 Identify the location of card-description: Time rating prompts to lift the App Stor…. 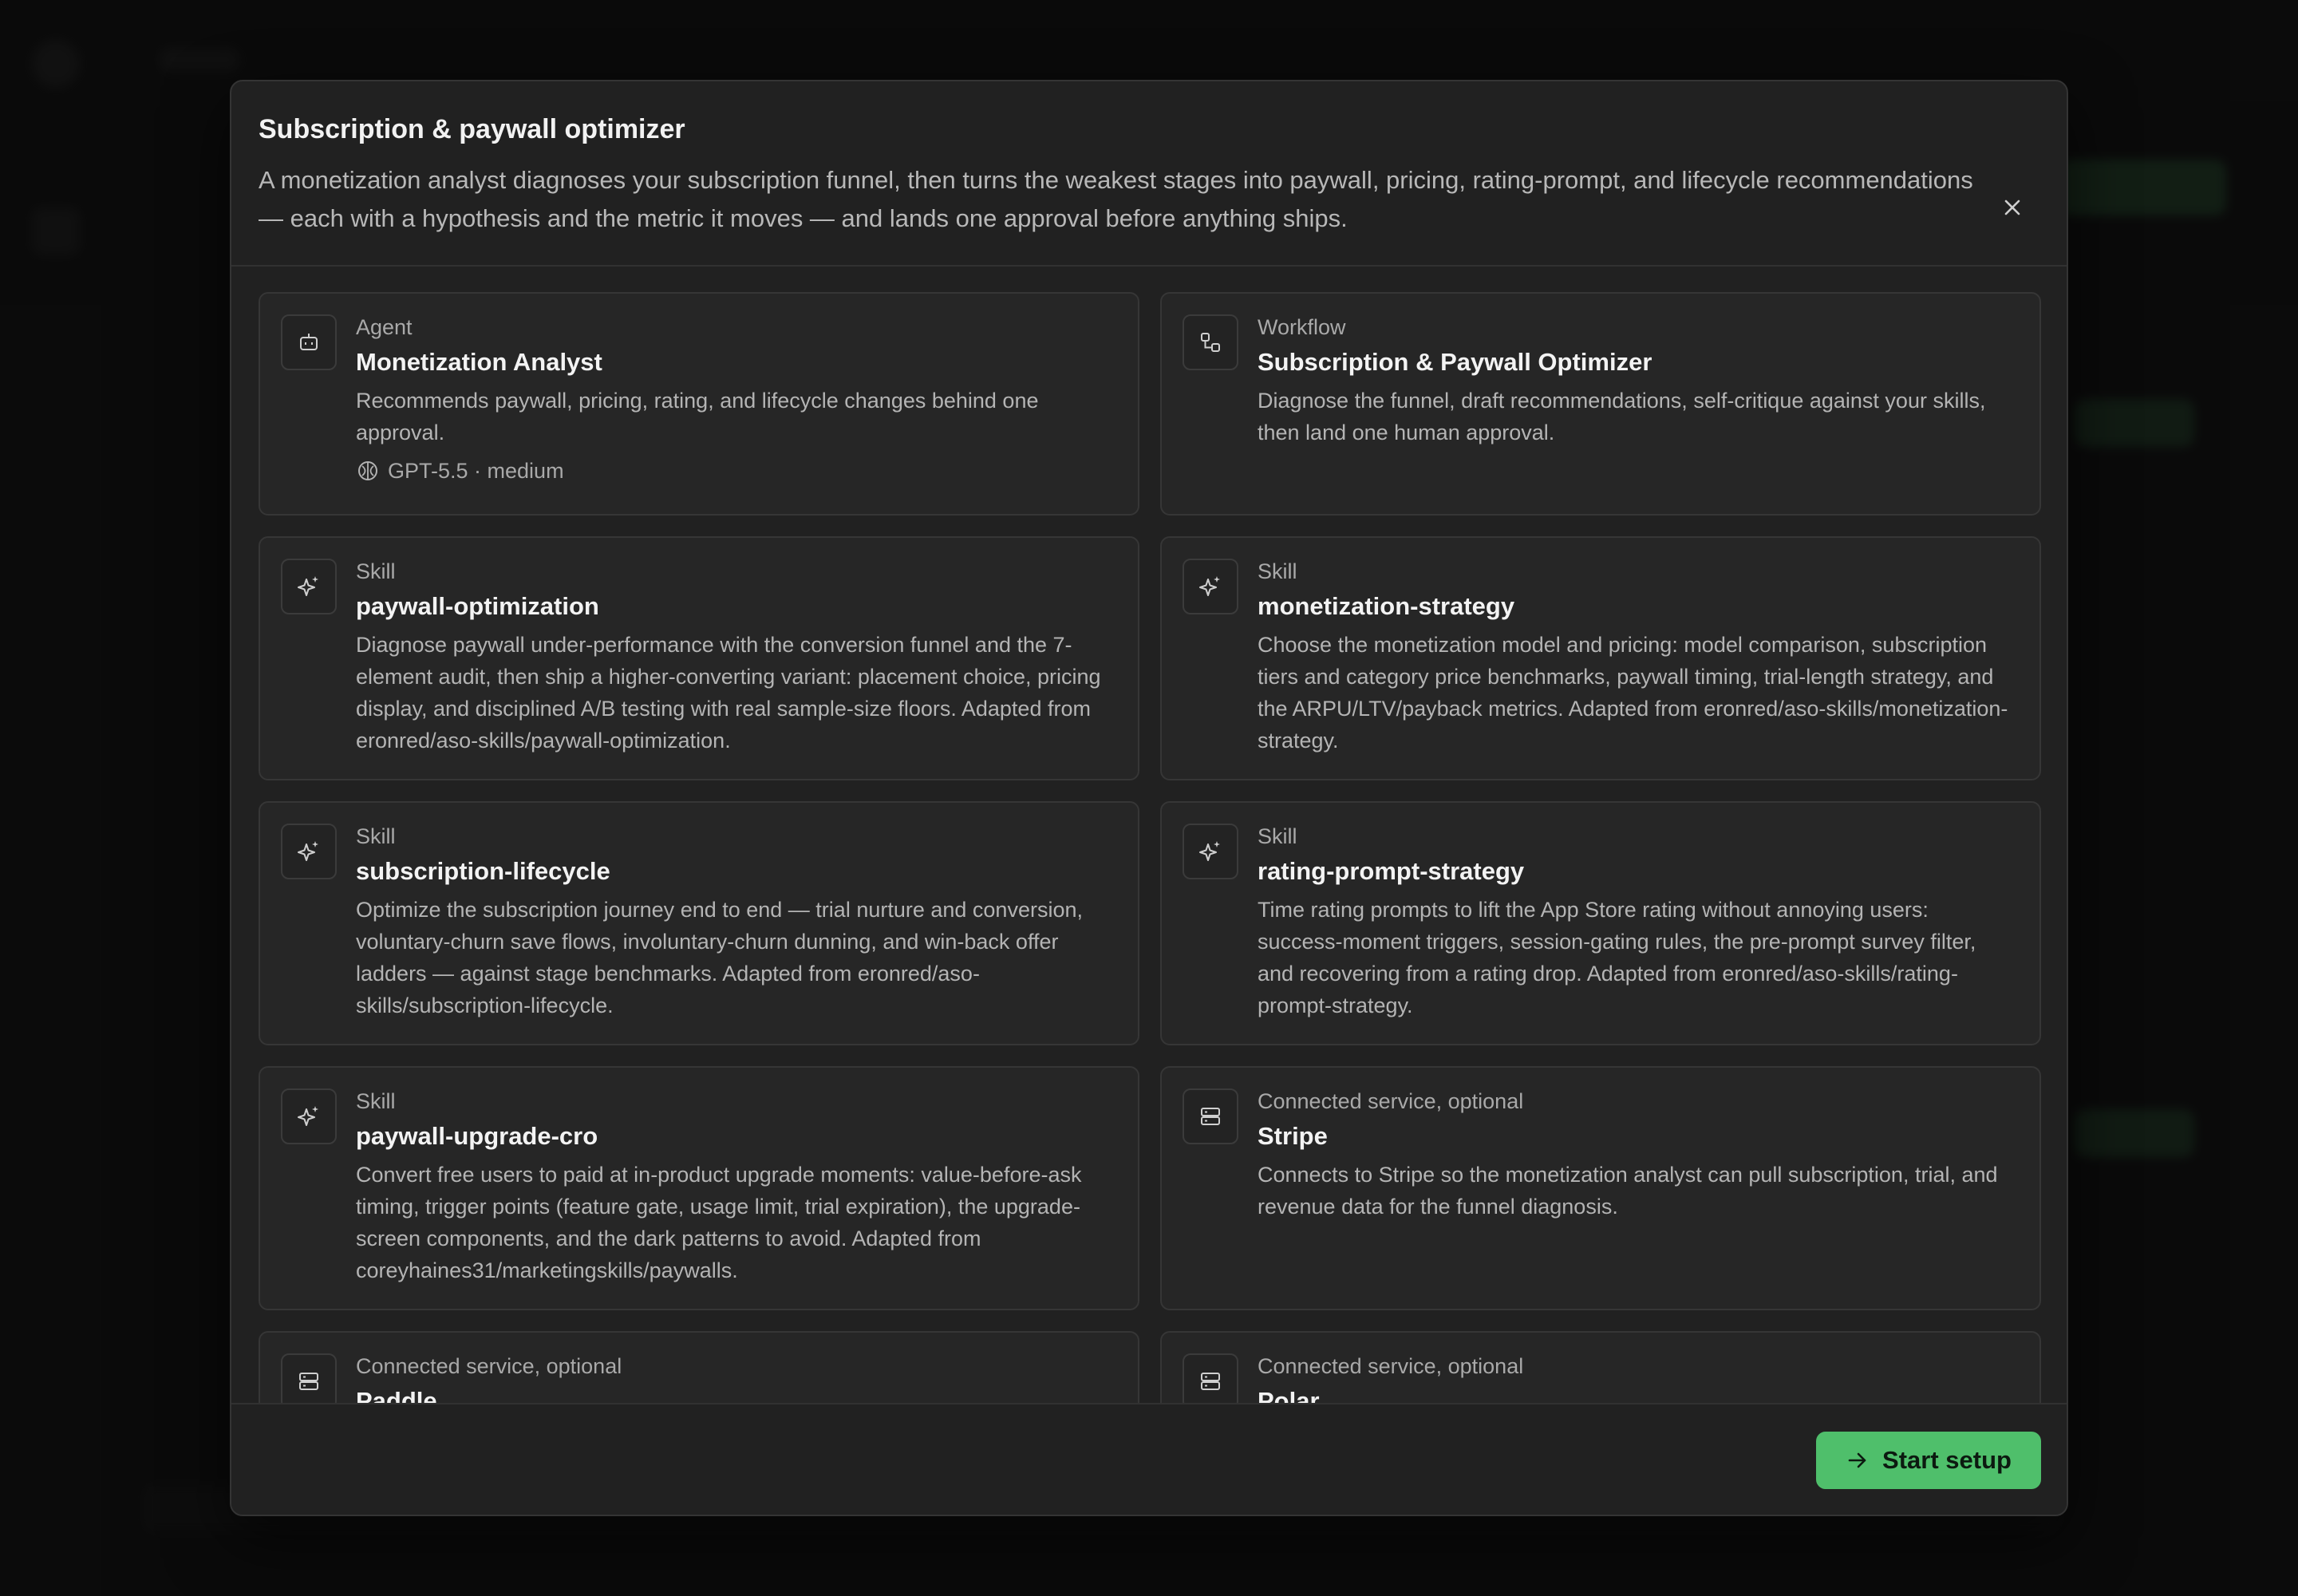
(1617, 957).